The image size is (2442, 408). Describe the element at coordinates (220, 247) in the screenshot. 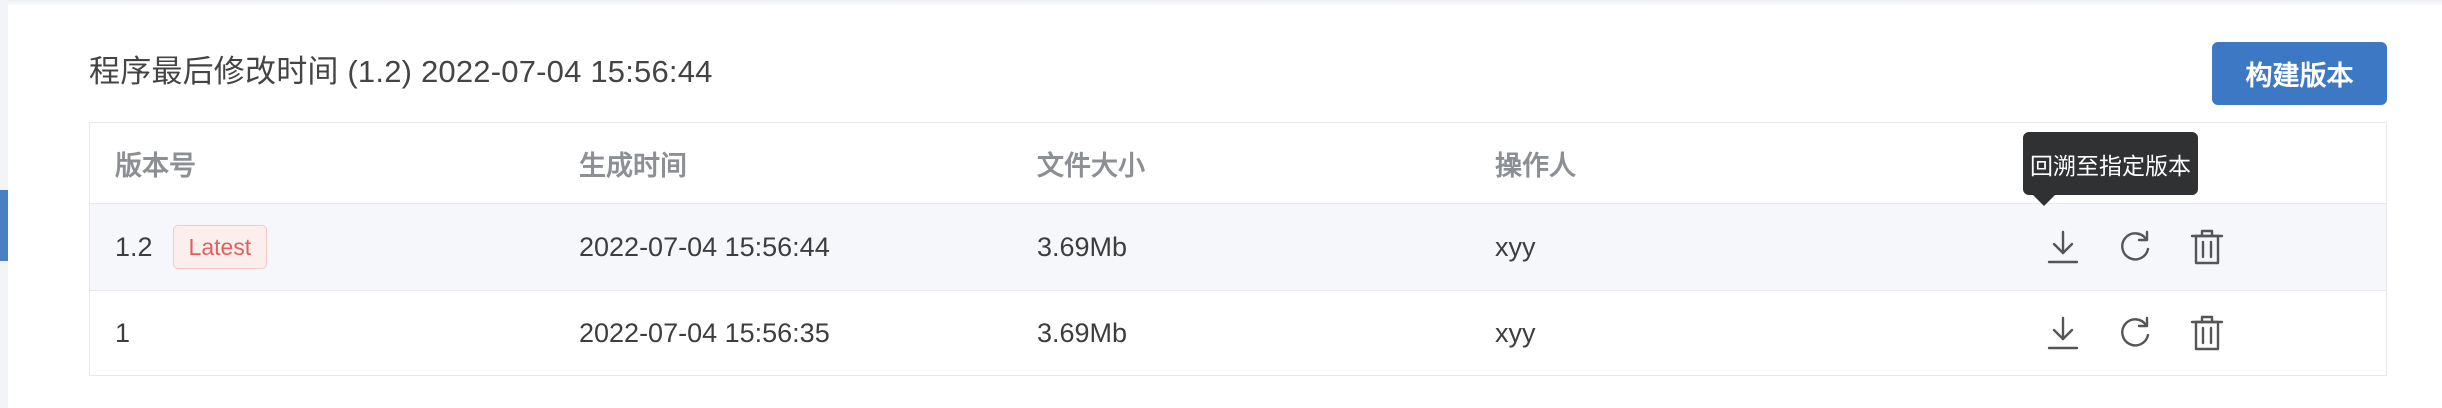

I see `latest-badge: Latest` at that location.